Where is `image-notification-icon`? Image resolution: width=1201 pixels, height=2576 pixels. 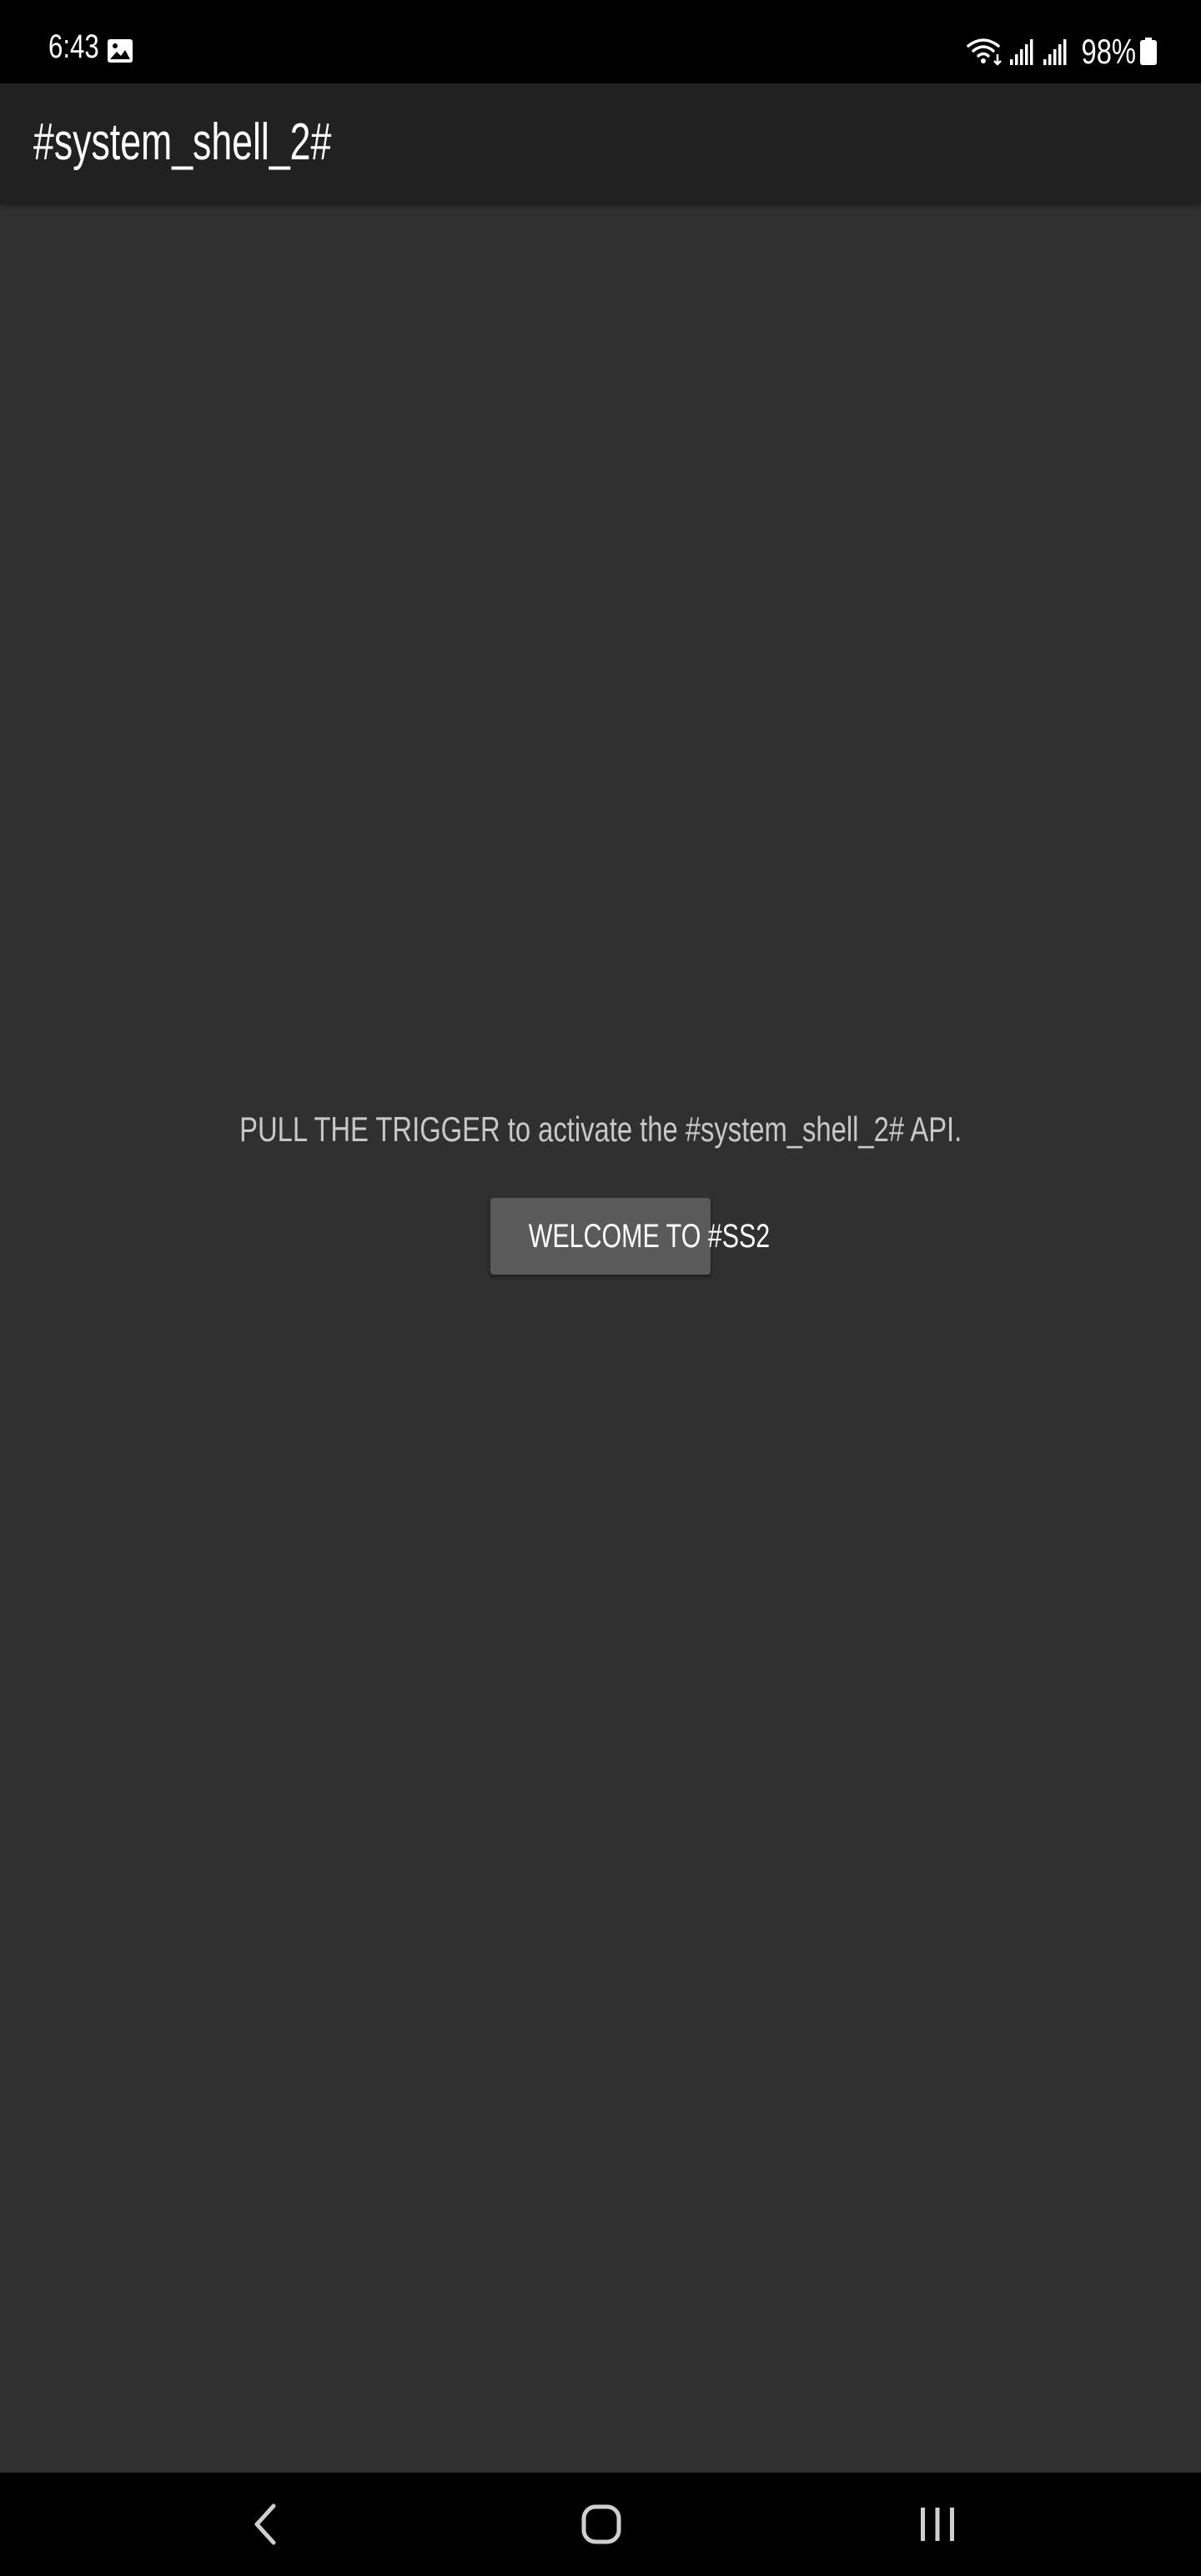 image-notification-icon is located at coordinates (121, 51).